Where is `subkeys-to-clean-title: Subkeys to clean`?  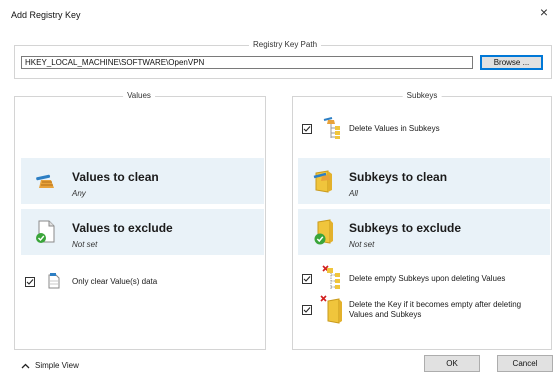 subkeys-to-clean-title: Subkeys to clean is located at coordinates (398, 177).